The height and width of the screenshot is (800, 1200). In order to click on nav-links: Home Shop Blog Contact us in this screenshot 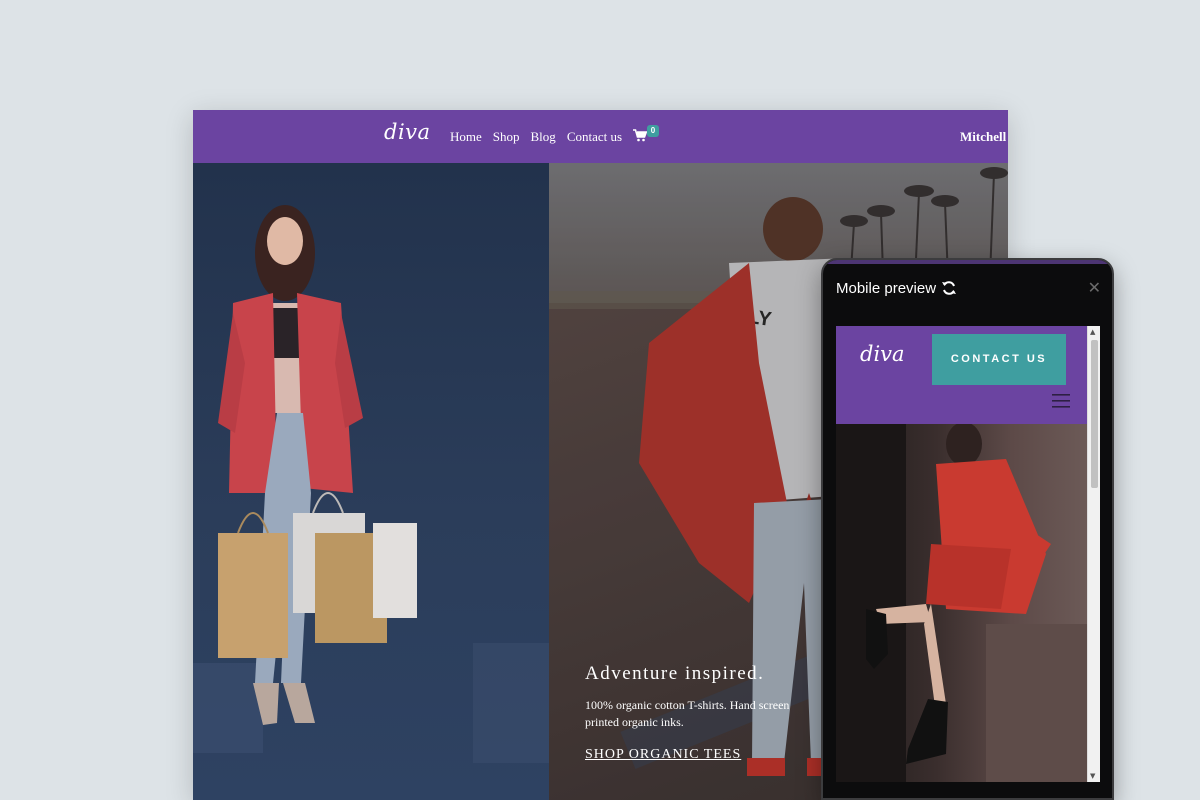, I will do `click(536, 137)`.